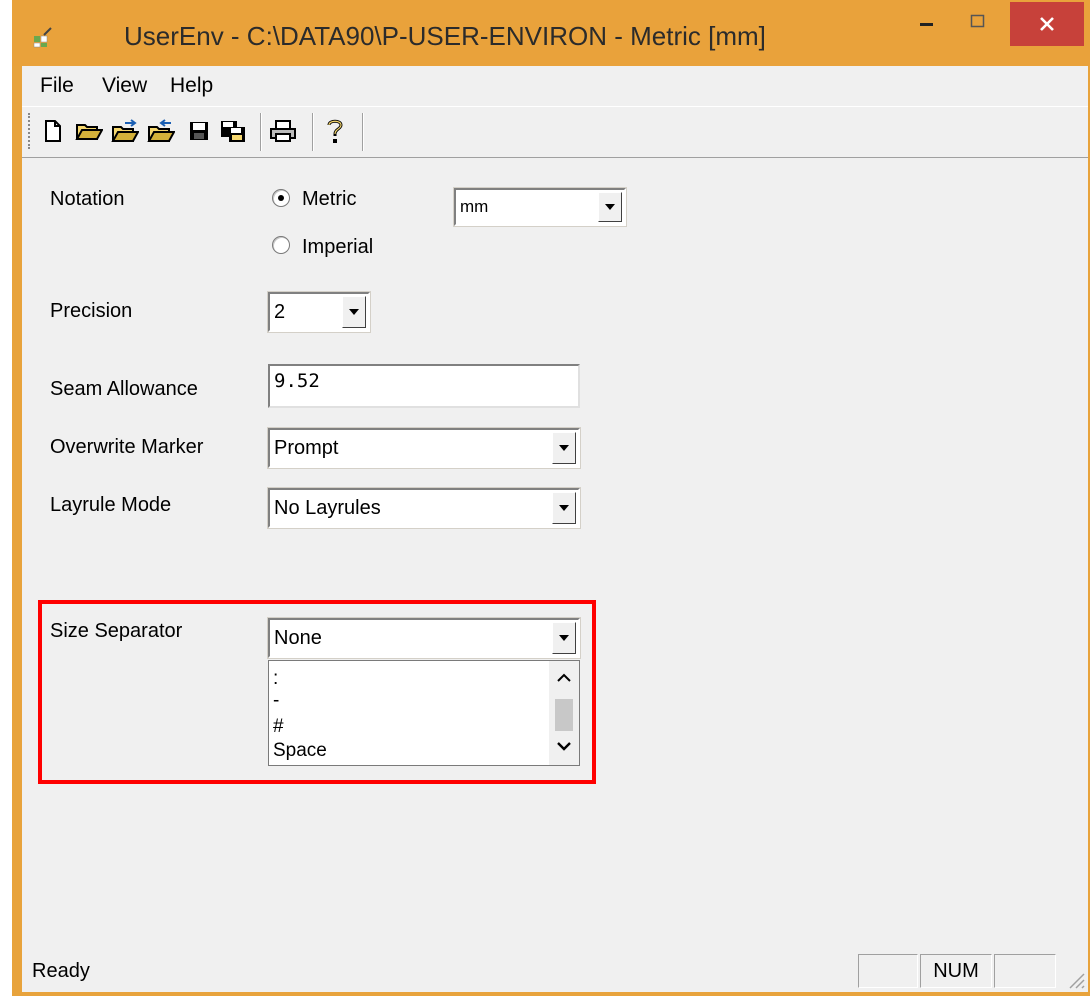  What do you see at coordinates (540, 207) in the screenshot?
I see `unit-select: mm` at bounding box center [540, 207].